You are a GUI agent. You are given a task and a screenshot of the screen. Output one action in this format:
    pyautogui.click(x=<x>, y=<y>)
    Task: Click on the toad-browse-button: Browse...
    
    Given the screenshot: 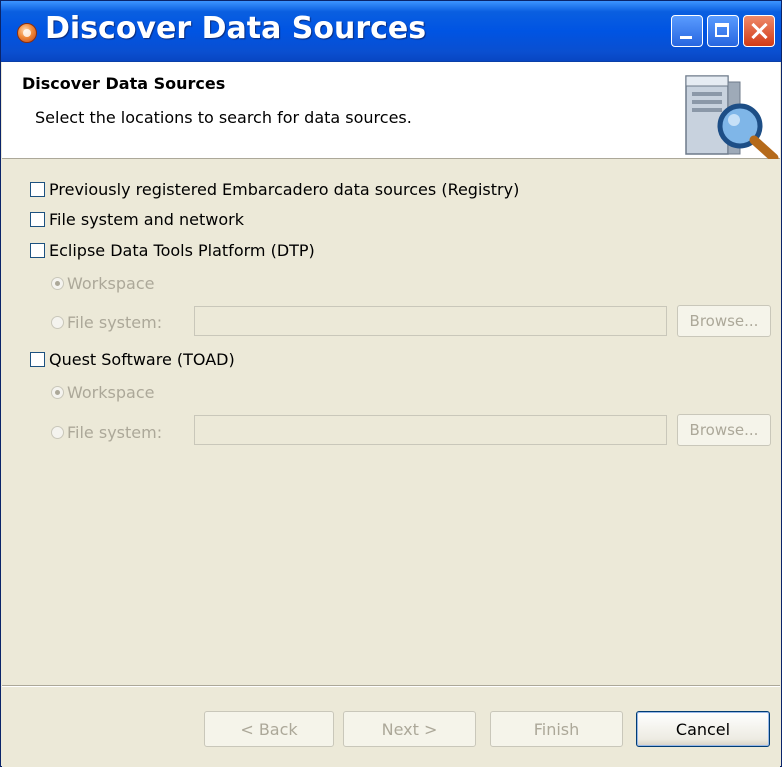 What is the action you would take?
    pyautogui.click(x=724, y=430)
    